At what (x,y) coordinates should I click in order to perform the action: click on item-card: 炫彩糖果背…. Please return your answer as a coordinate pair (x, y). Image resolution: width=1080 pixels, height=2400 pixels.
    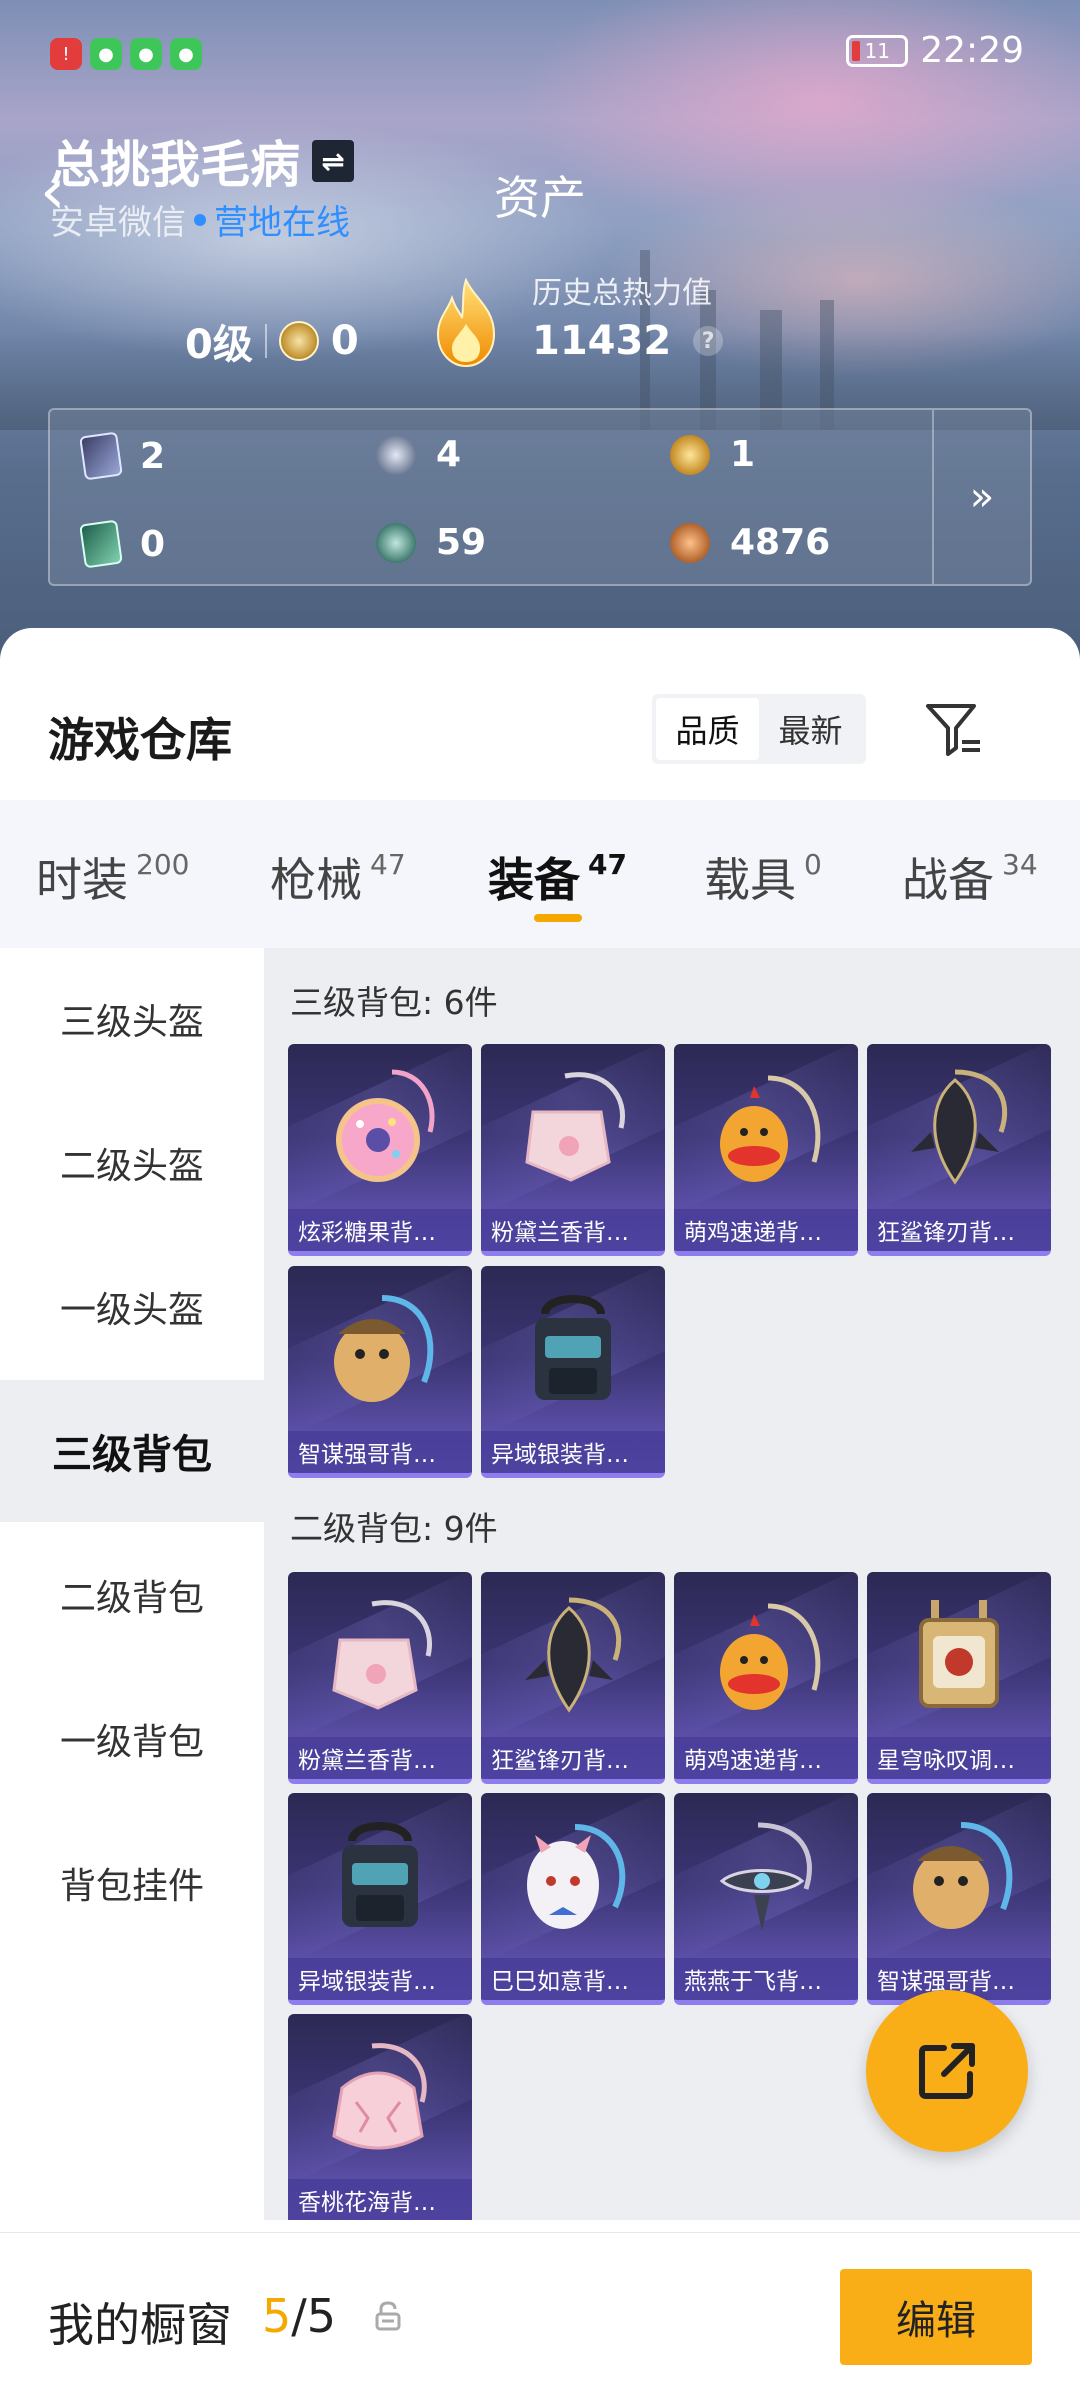
    Looking at the image, I should click on (380, 1150).